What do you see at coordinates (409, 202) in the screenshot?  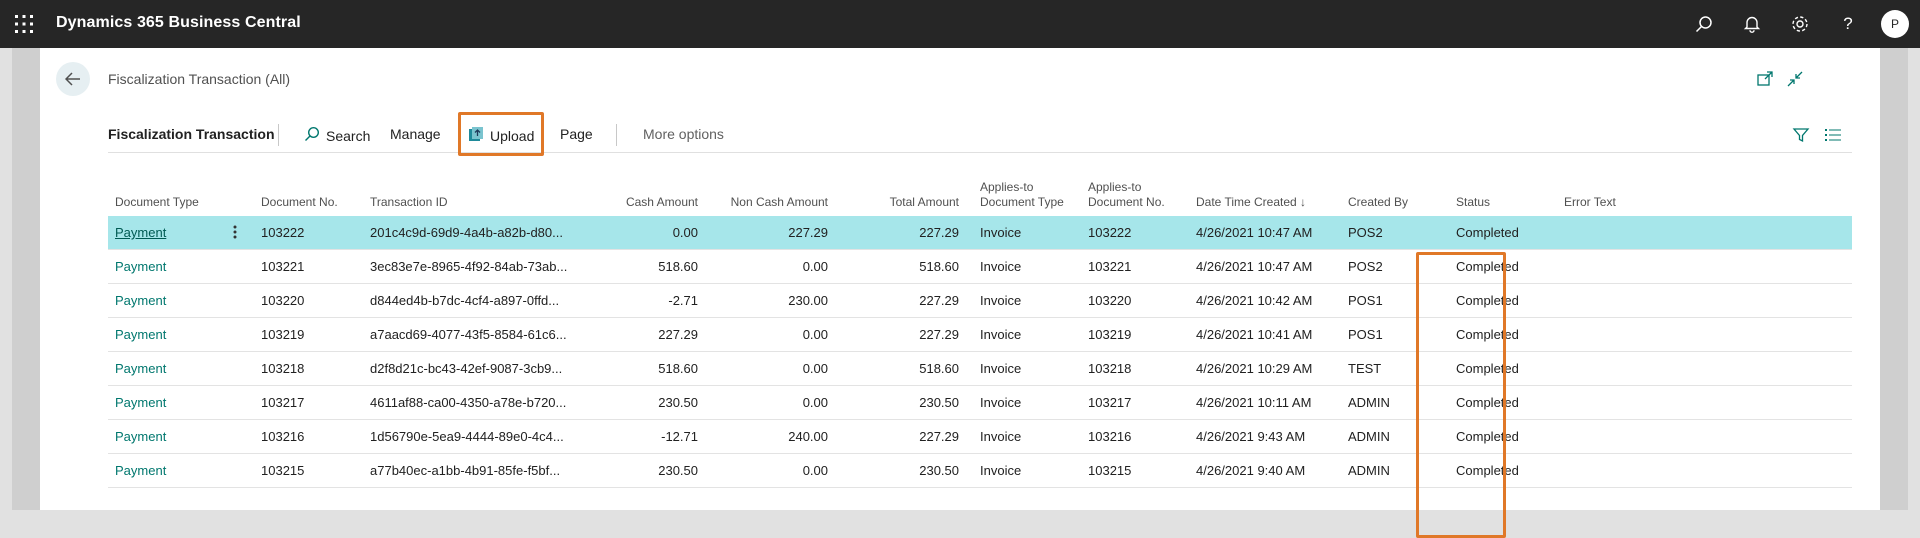 I see `col-transaction-id: Transaction ID` at bounding box center [409, 202].